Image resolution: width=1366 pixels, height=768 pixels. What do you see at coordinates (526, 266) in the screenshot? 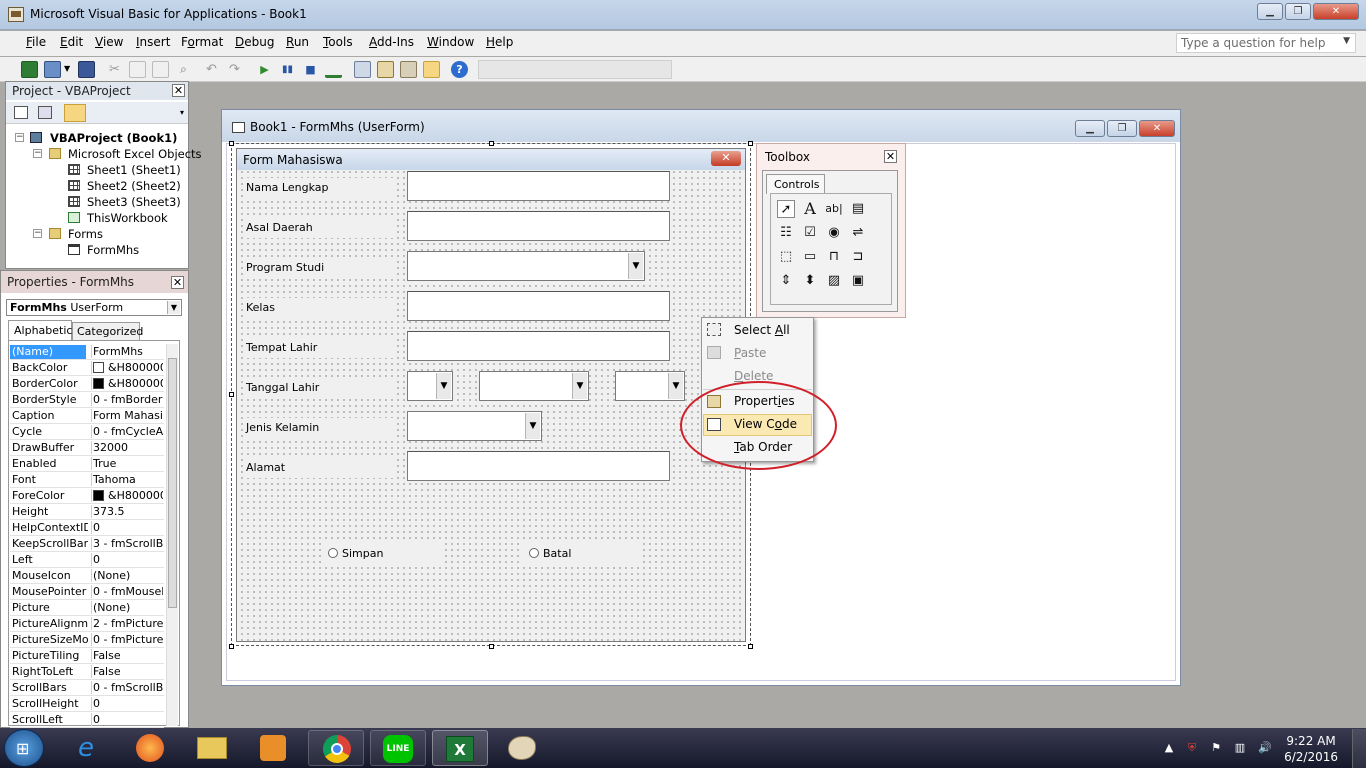
I see `combobox-program-studi: ▼` at bounding box center [526, 266].